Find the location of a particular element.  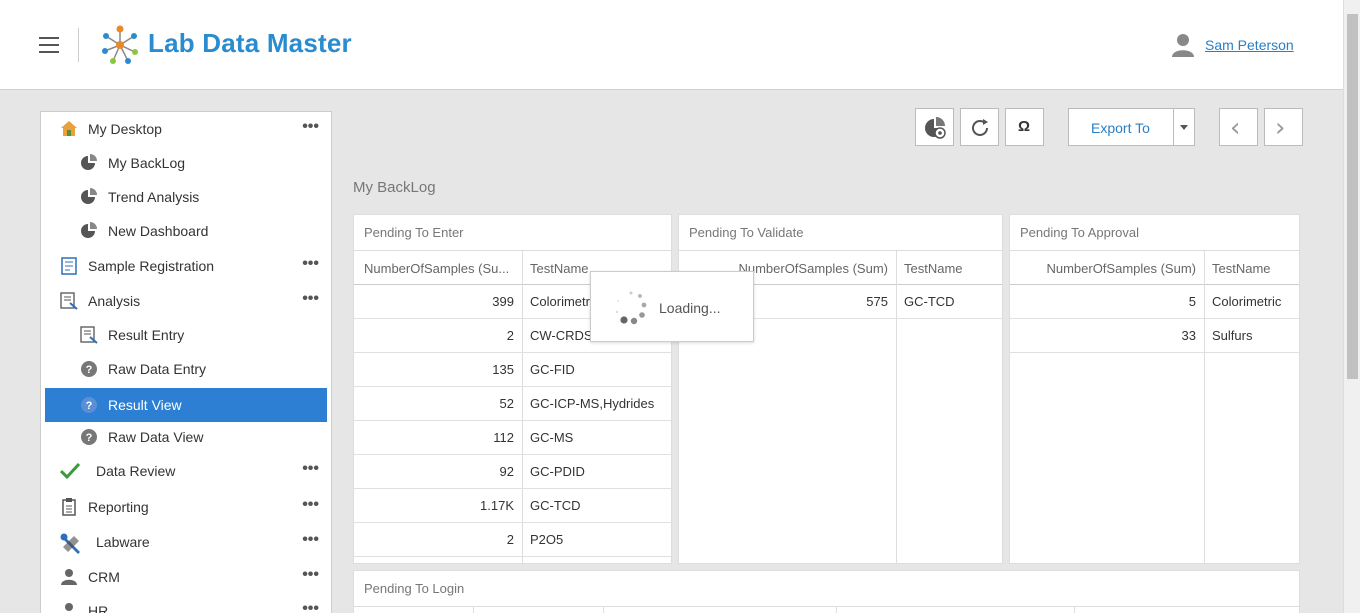

pie-settings-icon is located at coordinates (935, 128).